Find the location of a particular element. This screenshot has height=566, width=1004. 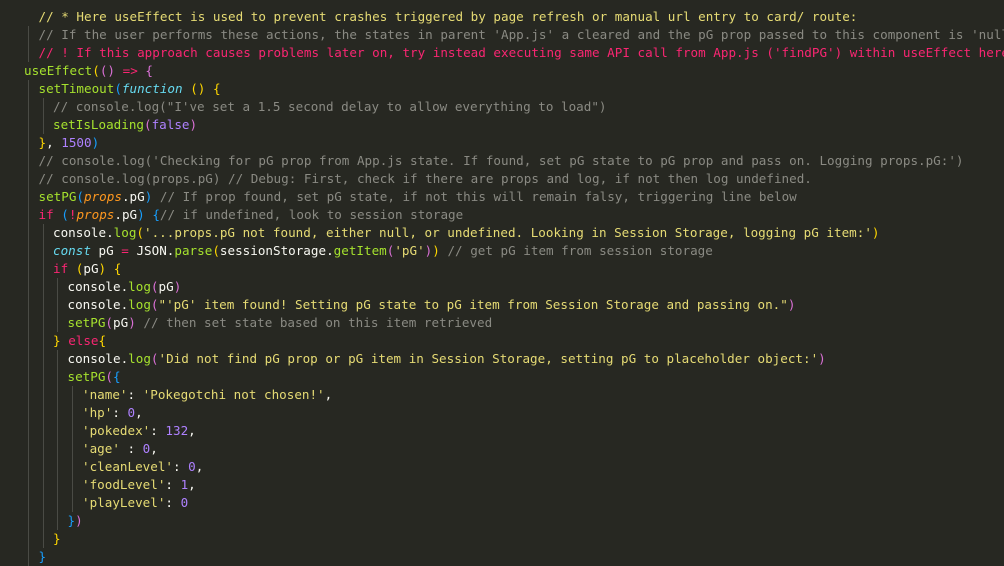

code-line: 'name': 'Pokegotchi not chosen!', is located at coordinates (502, 395).